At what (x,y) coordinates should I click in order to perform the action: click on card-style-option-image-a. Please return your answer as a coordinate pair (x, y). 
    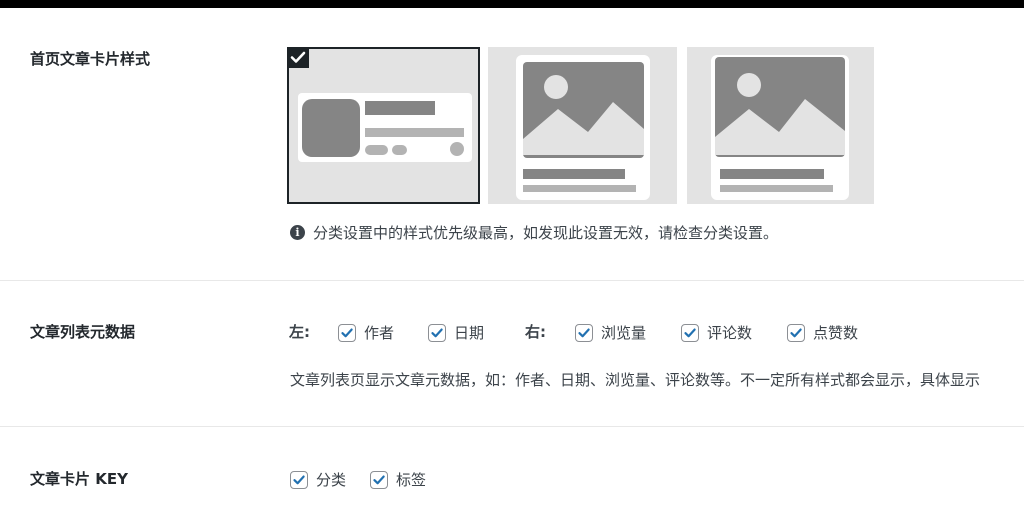
    Looking at the image, I should click on (582, 125).